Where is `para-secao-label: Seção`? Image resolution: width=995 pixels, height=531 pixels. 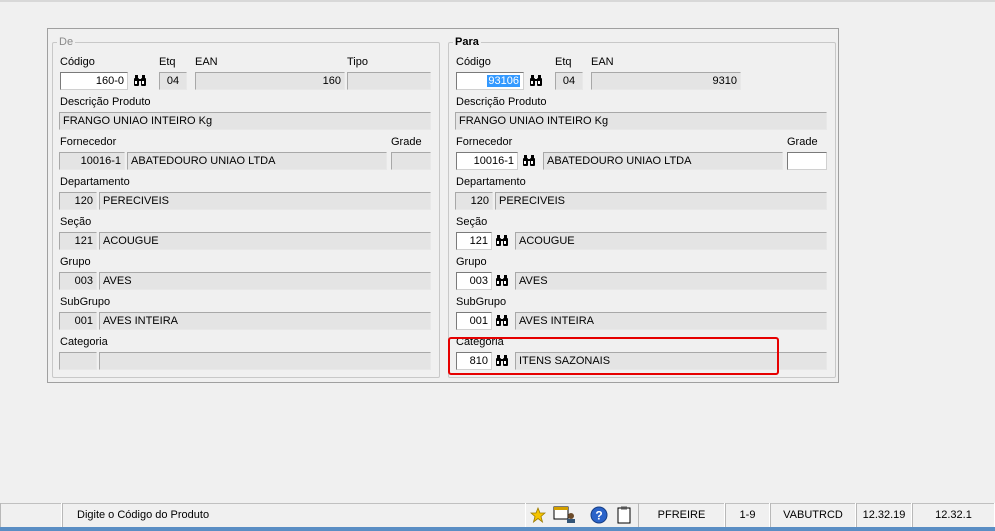 para-secao-label: Seção is located at coordinates (472, 222).